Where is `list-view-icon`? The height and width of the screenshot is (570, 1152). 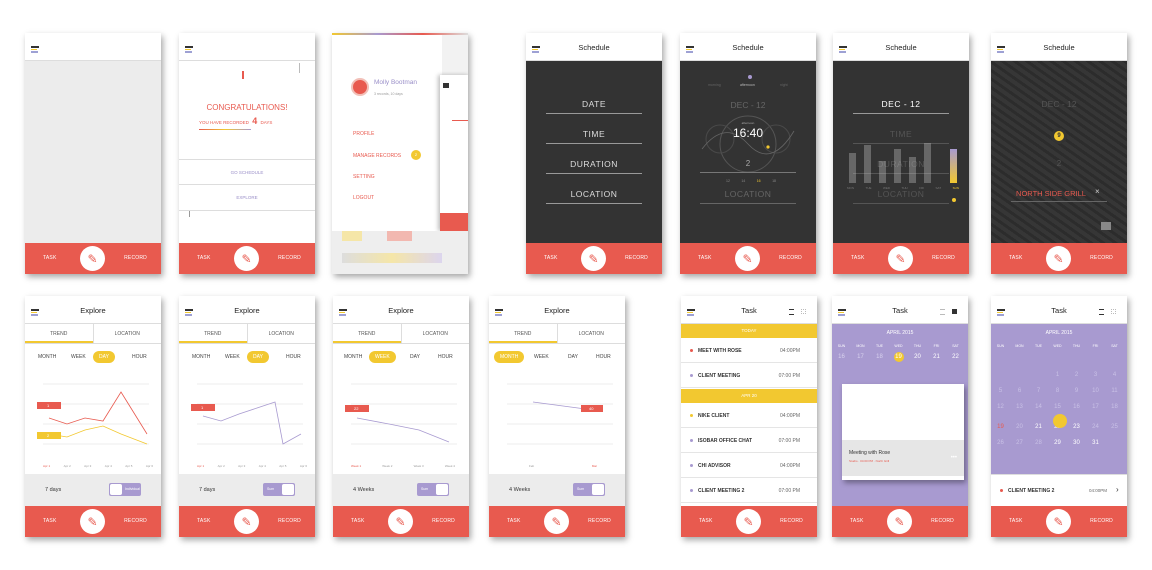
list-view-icon is located at coordinates (791, 312).